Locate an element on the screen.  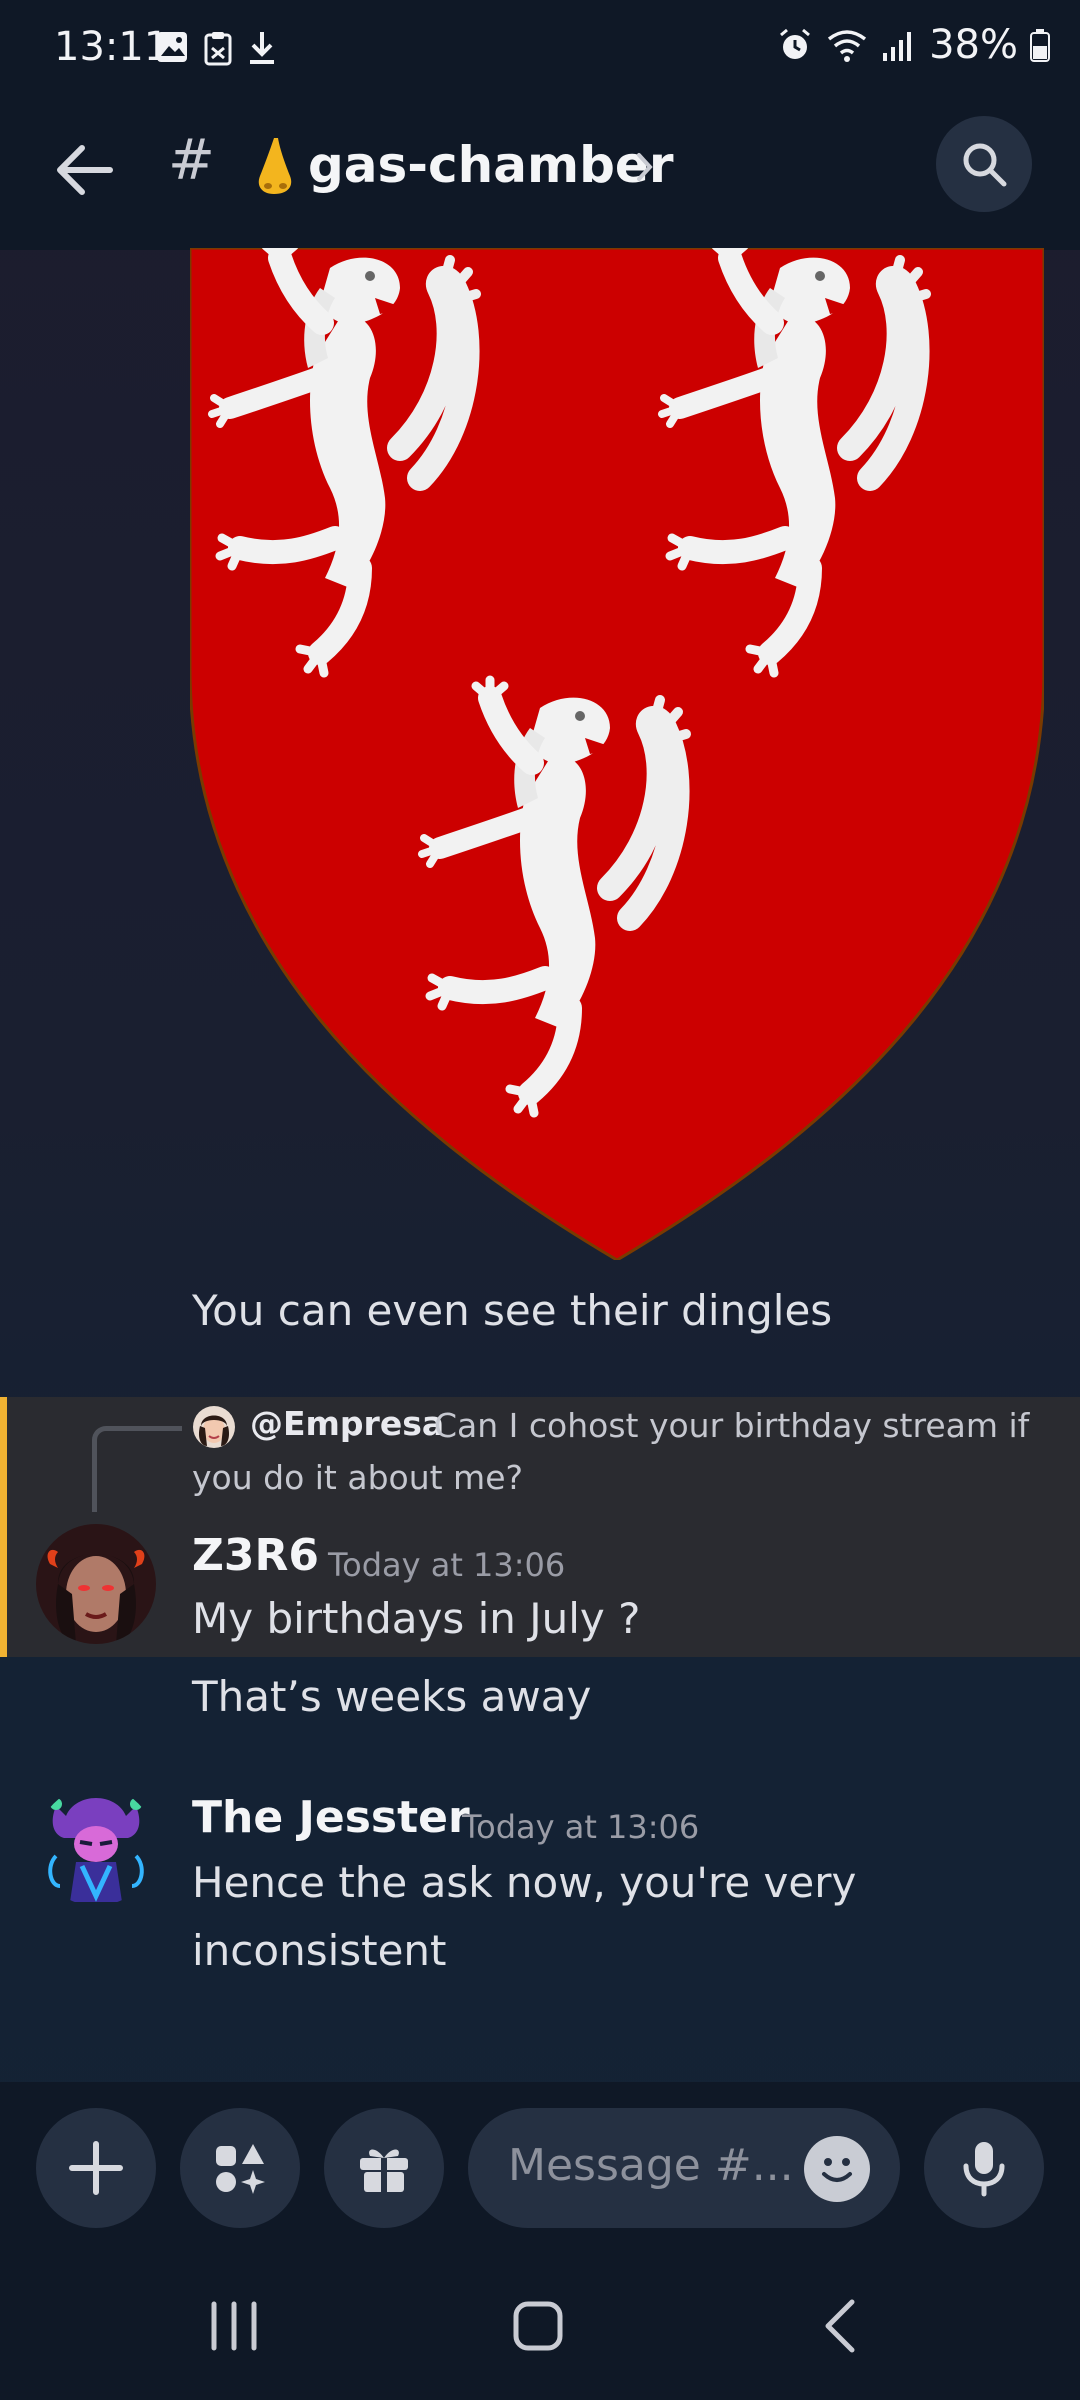
reply-avatar is located at coordinates (214, 1427).